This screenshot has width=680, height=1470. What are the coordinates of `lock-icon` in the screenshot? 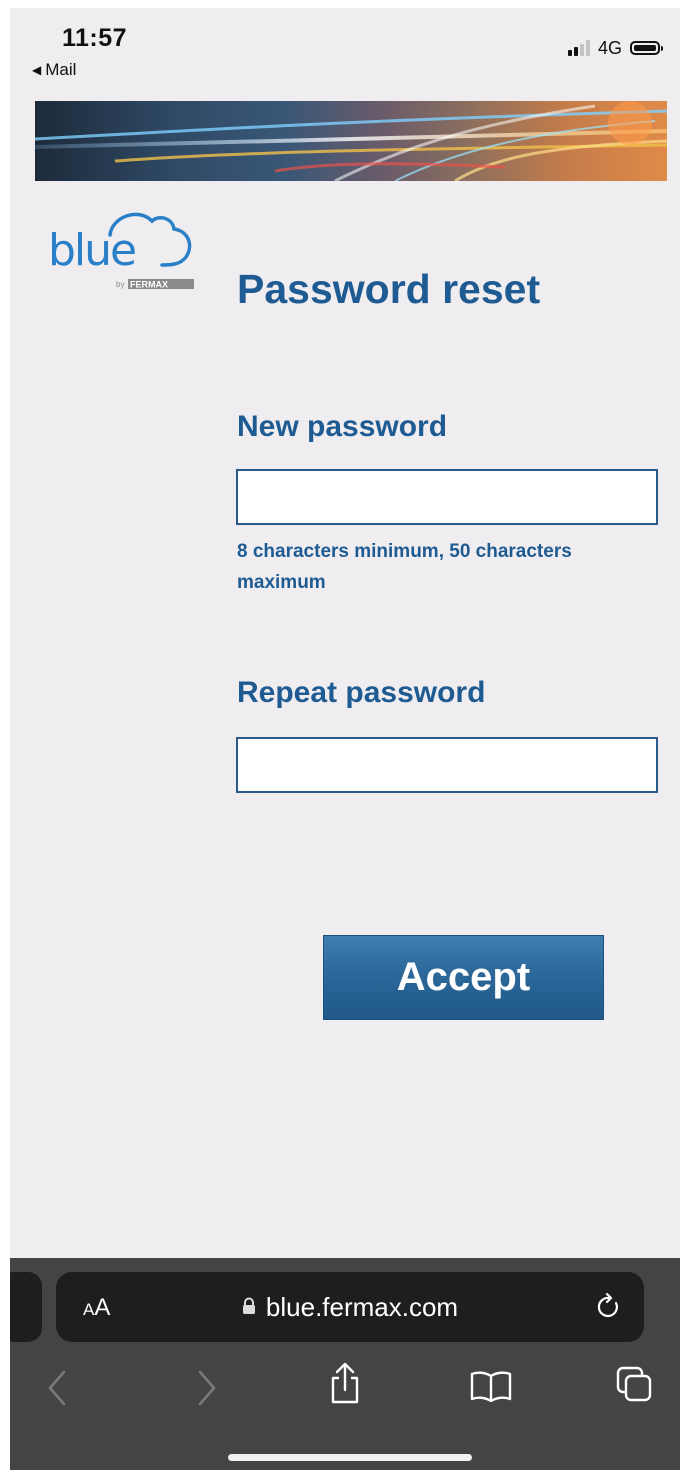 It's located at (249, 1306).